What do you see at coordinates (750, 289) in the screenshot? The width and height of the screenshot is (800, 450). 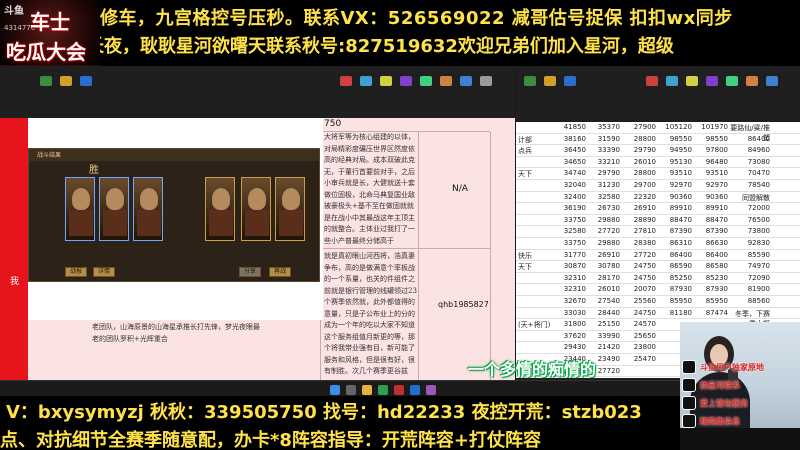 I see `table-cell: 81900` at bounding box center [750, 289].